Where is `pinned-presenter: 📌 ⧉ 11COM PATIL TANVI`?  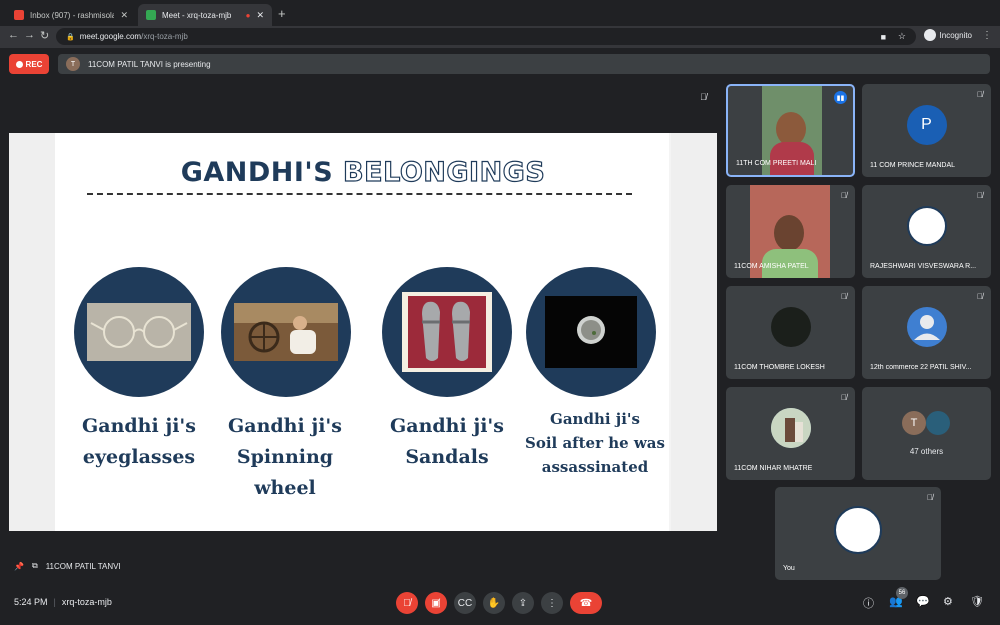
pinned-presenter: 📌 ⧉ 11COM PATIL TANVI is located at coordinates (71, 566).